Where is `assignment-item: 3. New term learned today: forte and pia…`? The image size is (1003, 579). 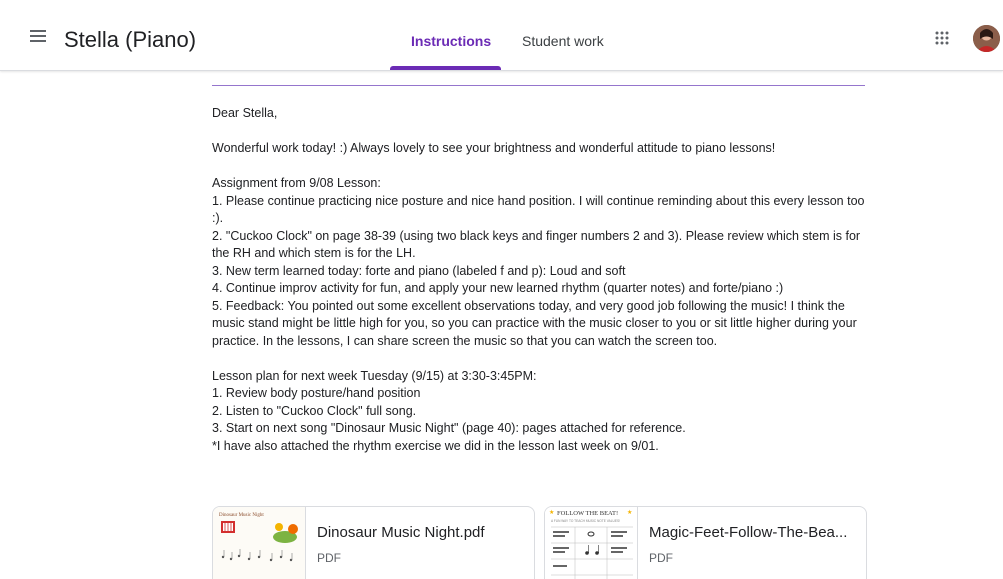
assignment-item: 3. New term learned today: forte and pia… is located at coordinates (419, 270).